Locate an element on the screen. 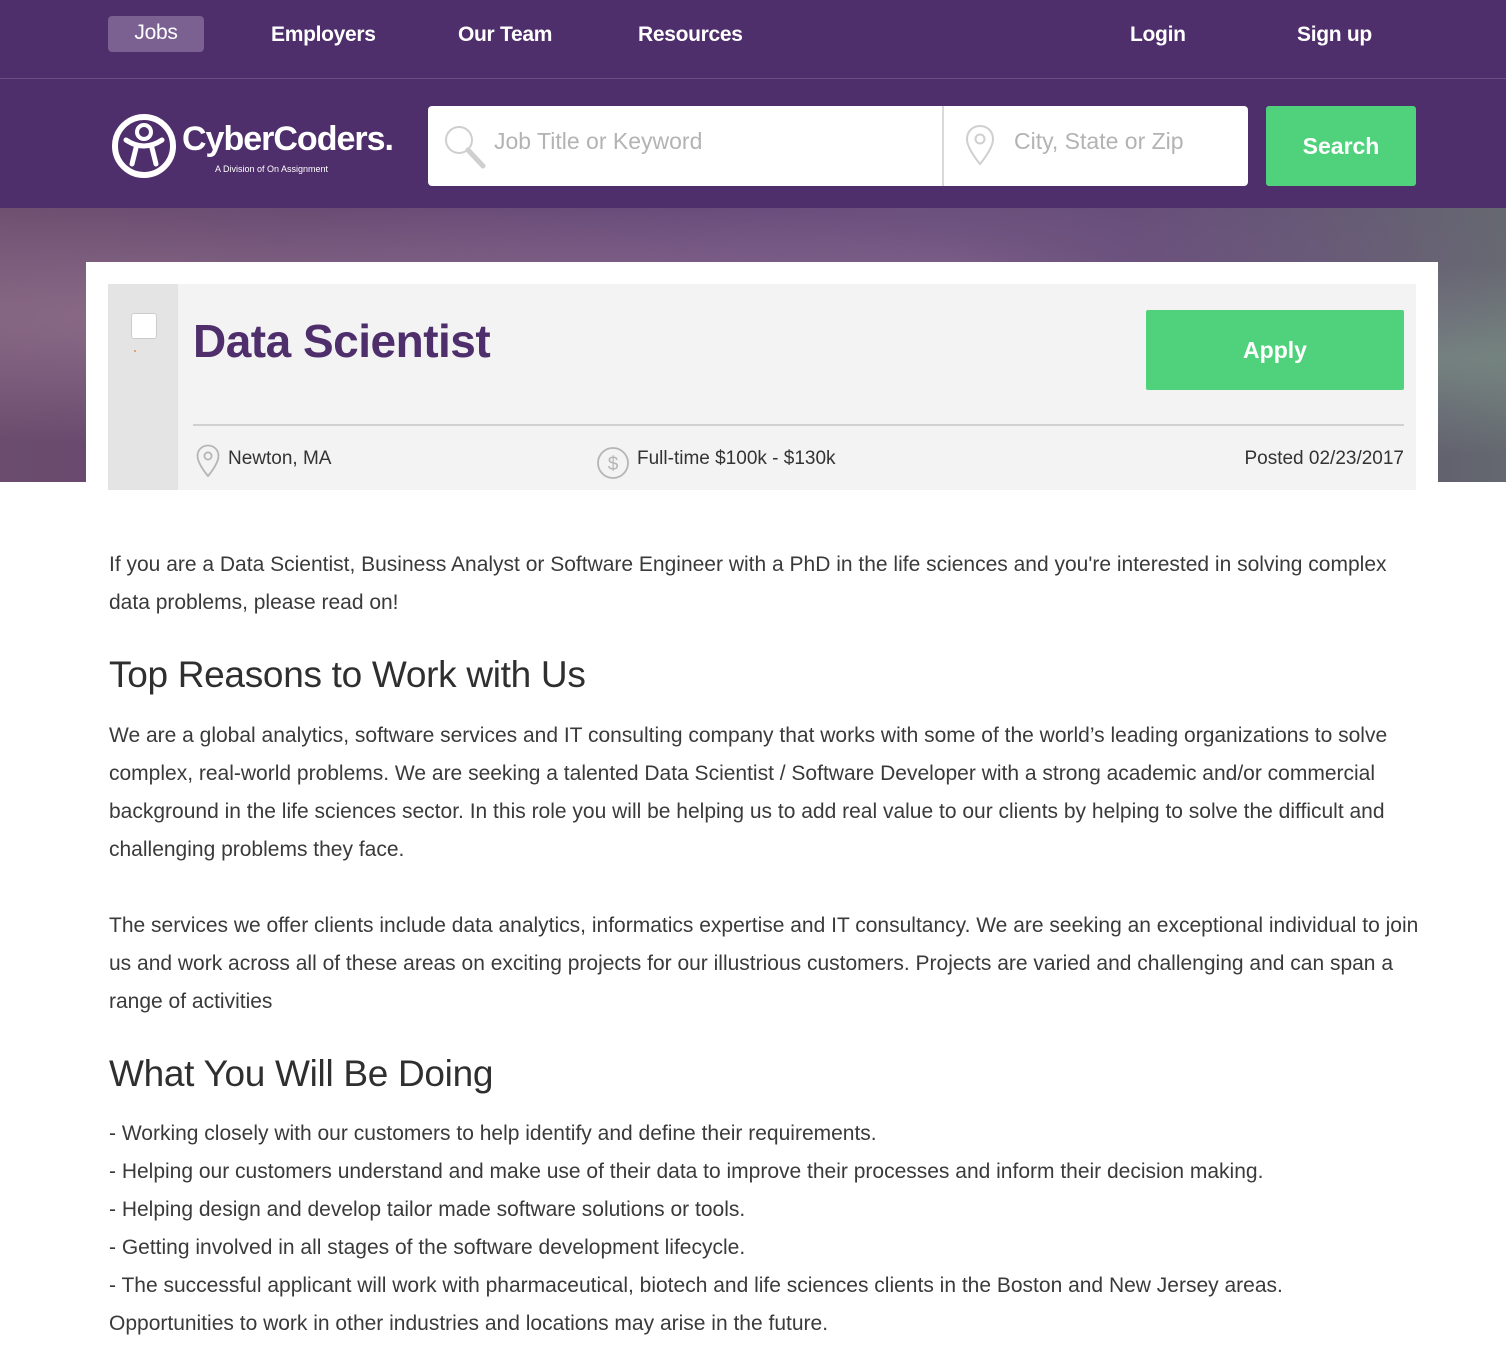  nav-employers-link: Employers is located at coordinates (323, 35).